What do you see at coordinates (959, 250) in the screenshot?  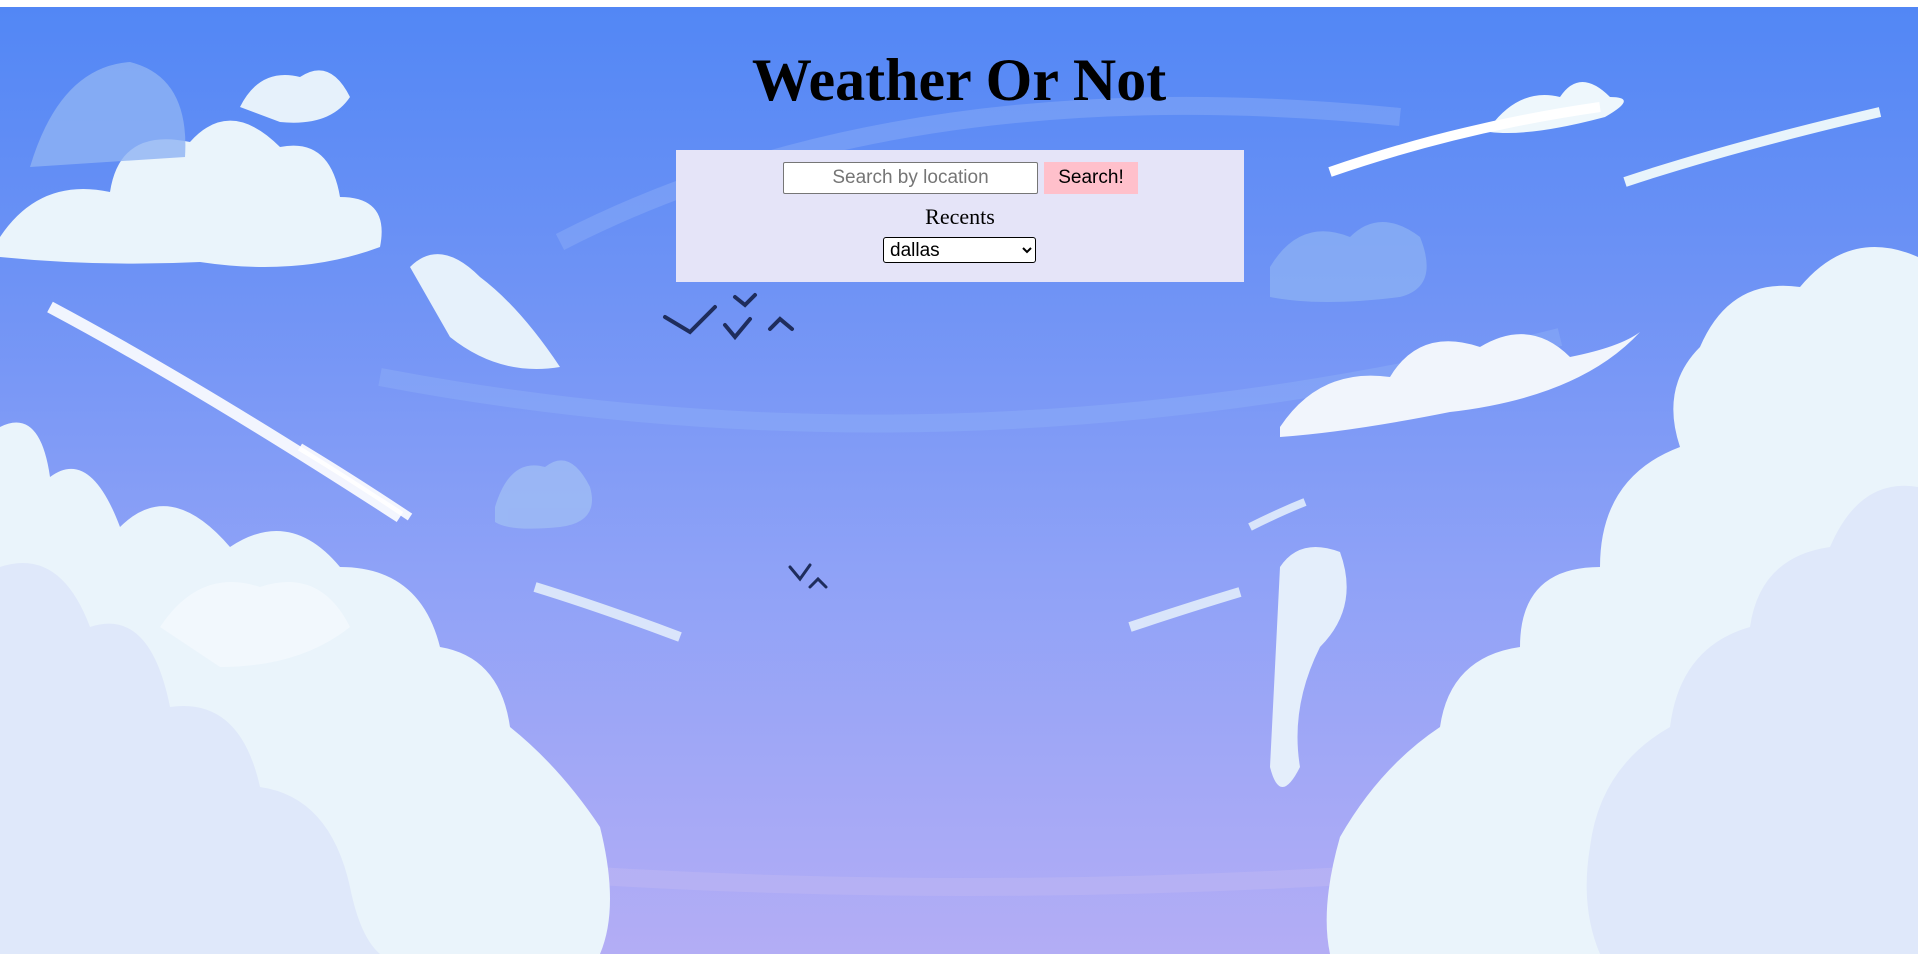 I see `recents-select: dallas` at bounding box center [959, 250].